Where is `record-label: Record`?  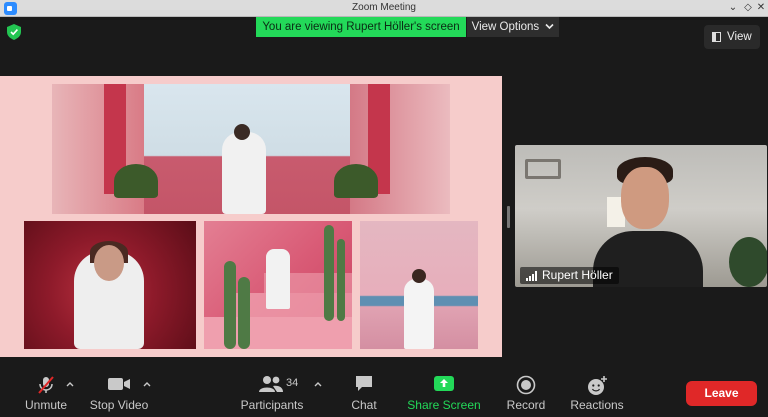
record-label: Record is located at coordinates (526, 405).